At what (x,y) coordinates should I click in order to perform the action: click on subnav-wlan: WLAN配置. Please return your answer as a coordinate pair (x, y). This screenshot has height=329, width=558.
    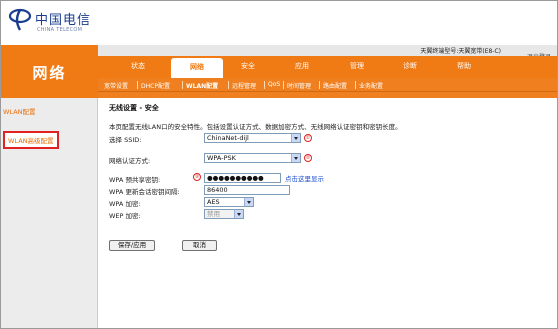
    Looking at the image, I should click on (202, 85).